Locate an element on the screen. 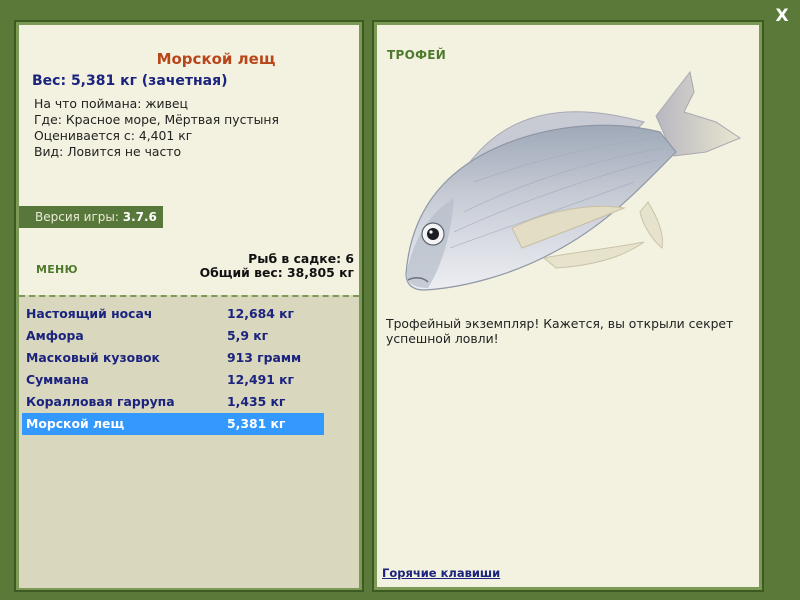  list-item-name: Амфора is located at coordinates (55, 335).